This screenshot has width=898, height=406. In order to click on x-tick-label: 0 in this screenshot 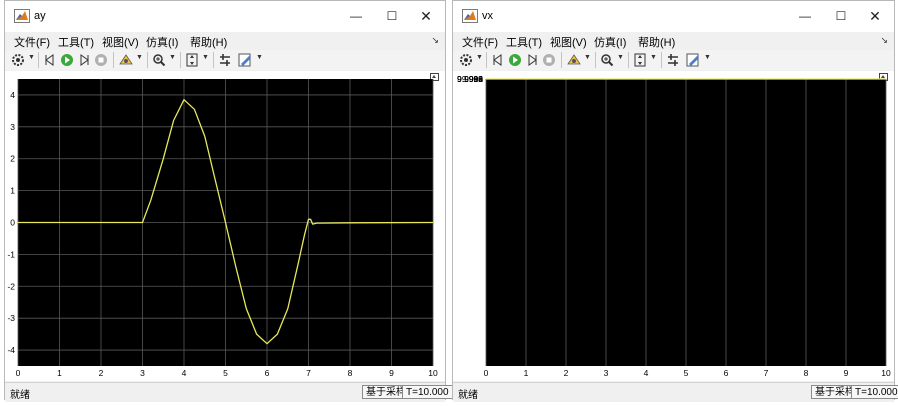, I will do `click(486, 373)`.